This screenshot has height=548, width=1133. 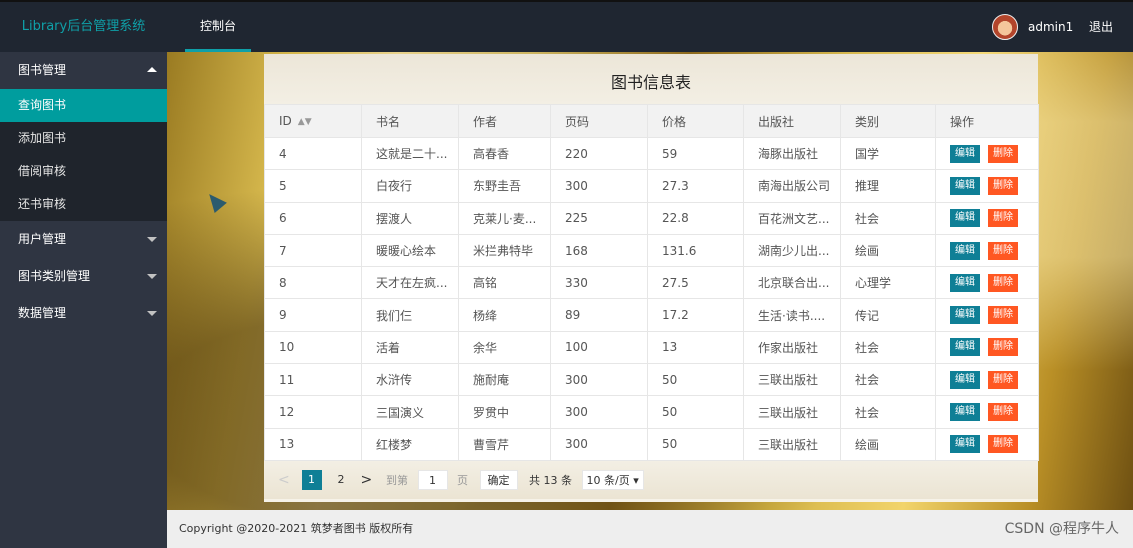 What do you see at coordinates (651, 121) in the screenshot?
I see `table-header-row: ID ▲▼ 书名 作者 页码 价格 出版社 类别 操作` at bounding box center [651, 121].